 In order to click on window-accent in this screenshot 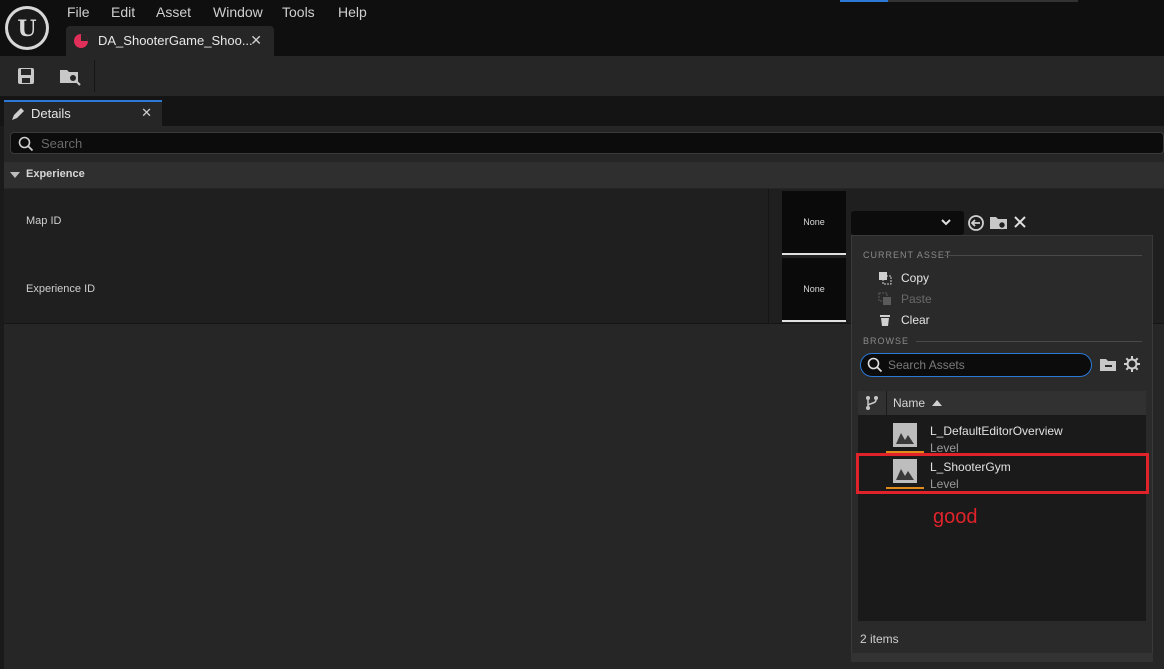, I will do `click(864, 1)`.